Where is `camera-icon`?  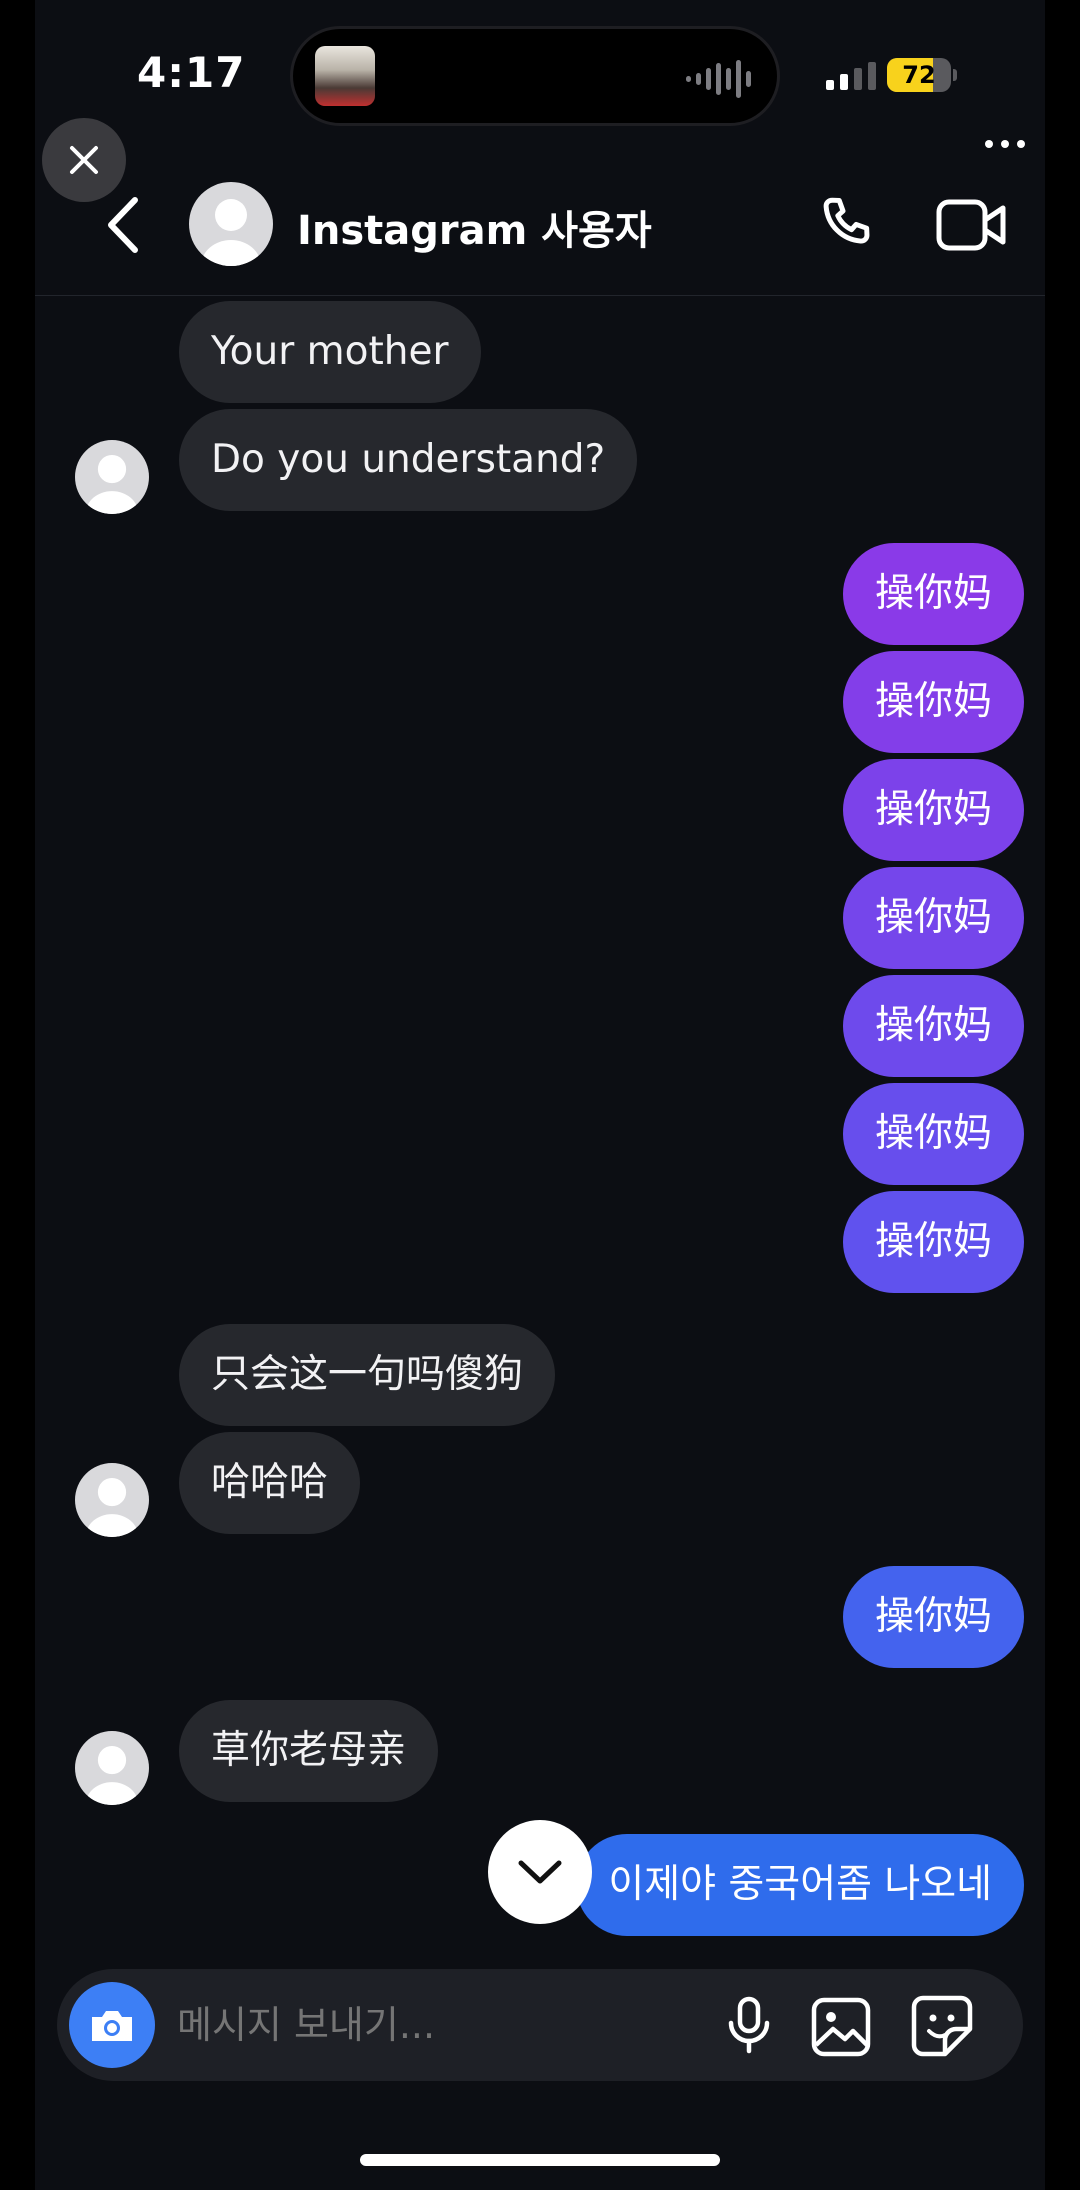
camera-icon is located at coordinates (112, 2025).